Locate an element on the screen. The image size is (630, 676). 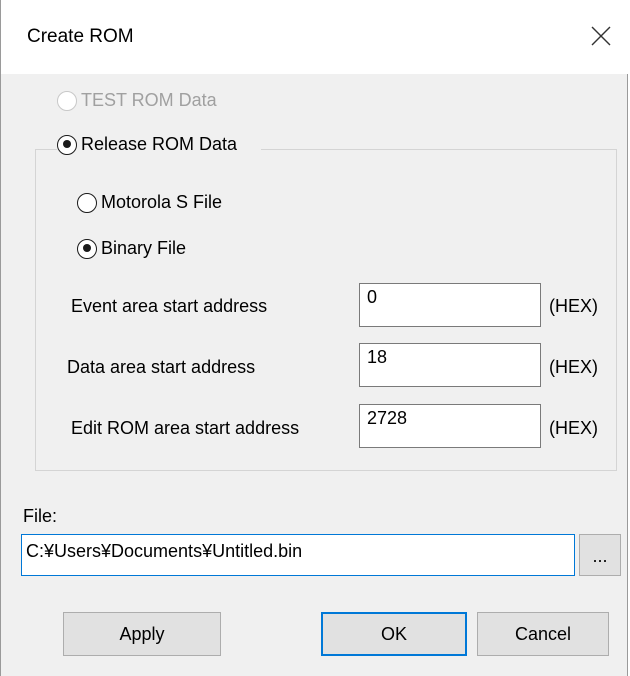
close-button is located at coordinates (601, 36).